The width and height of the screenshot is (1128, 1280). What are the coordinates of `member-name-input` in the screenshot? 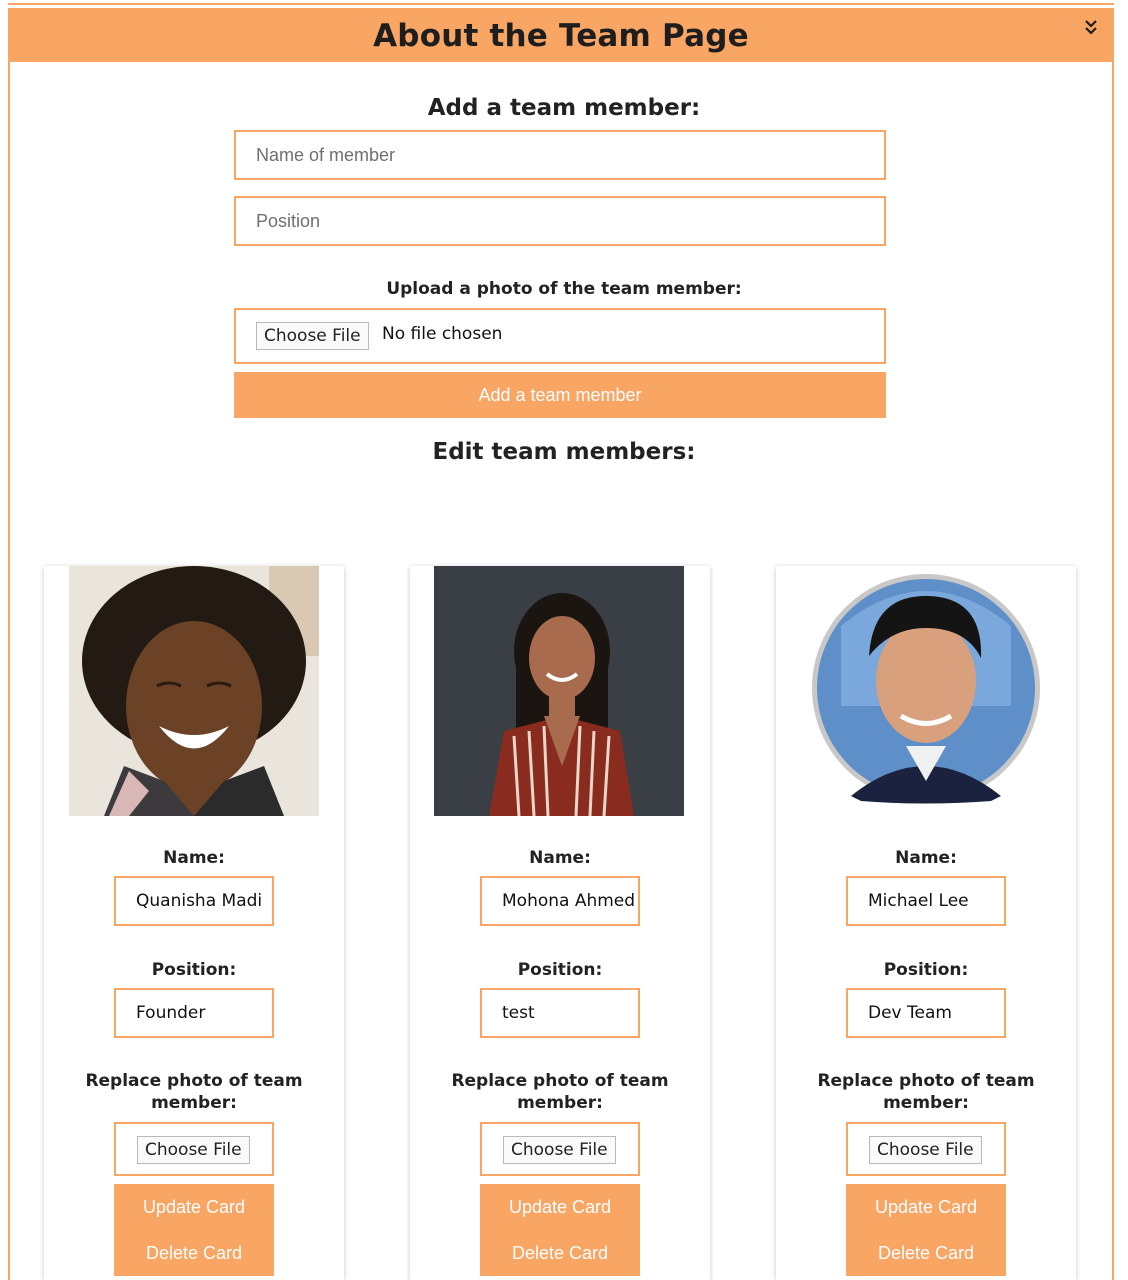 It's located at (560, 155).